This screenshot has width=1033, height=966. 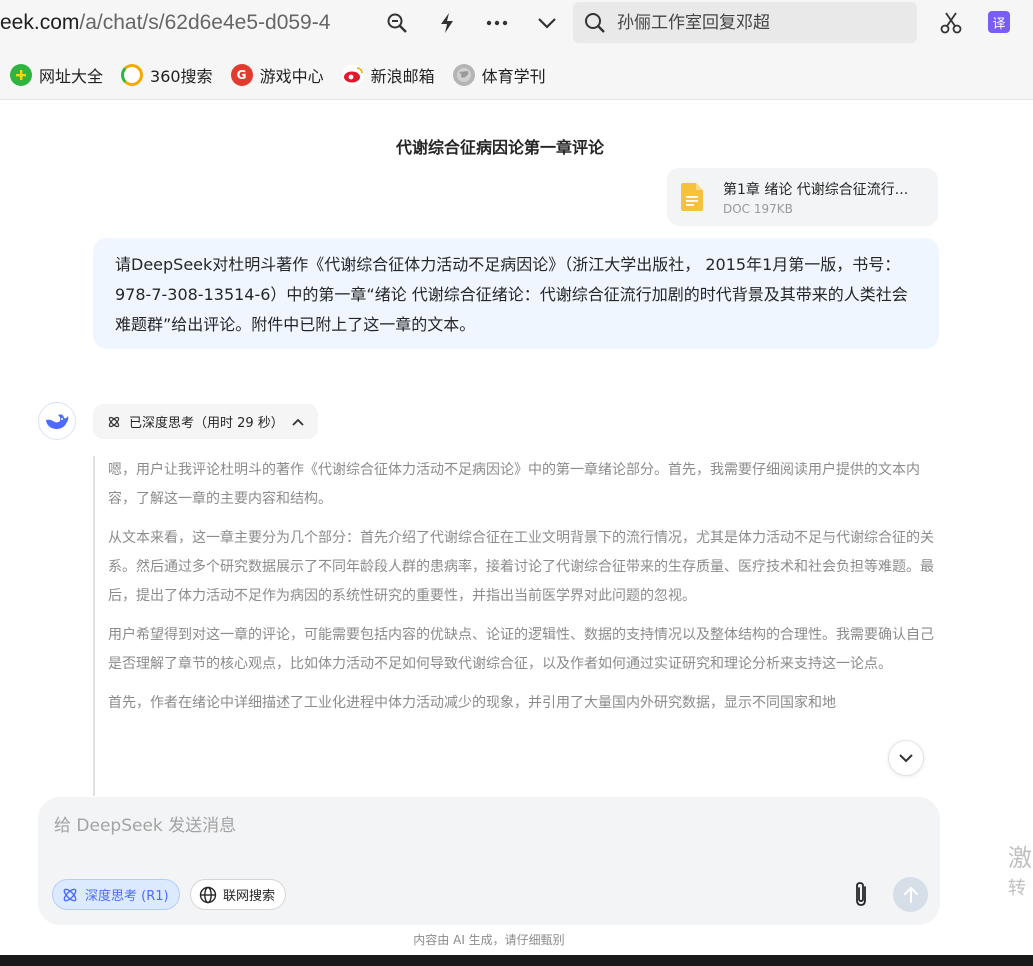 I want to click on more-icon, so click(x=497, y=23).